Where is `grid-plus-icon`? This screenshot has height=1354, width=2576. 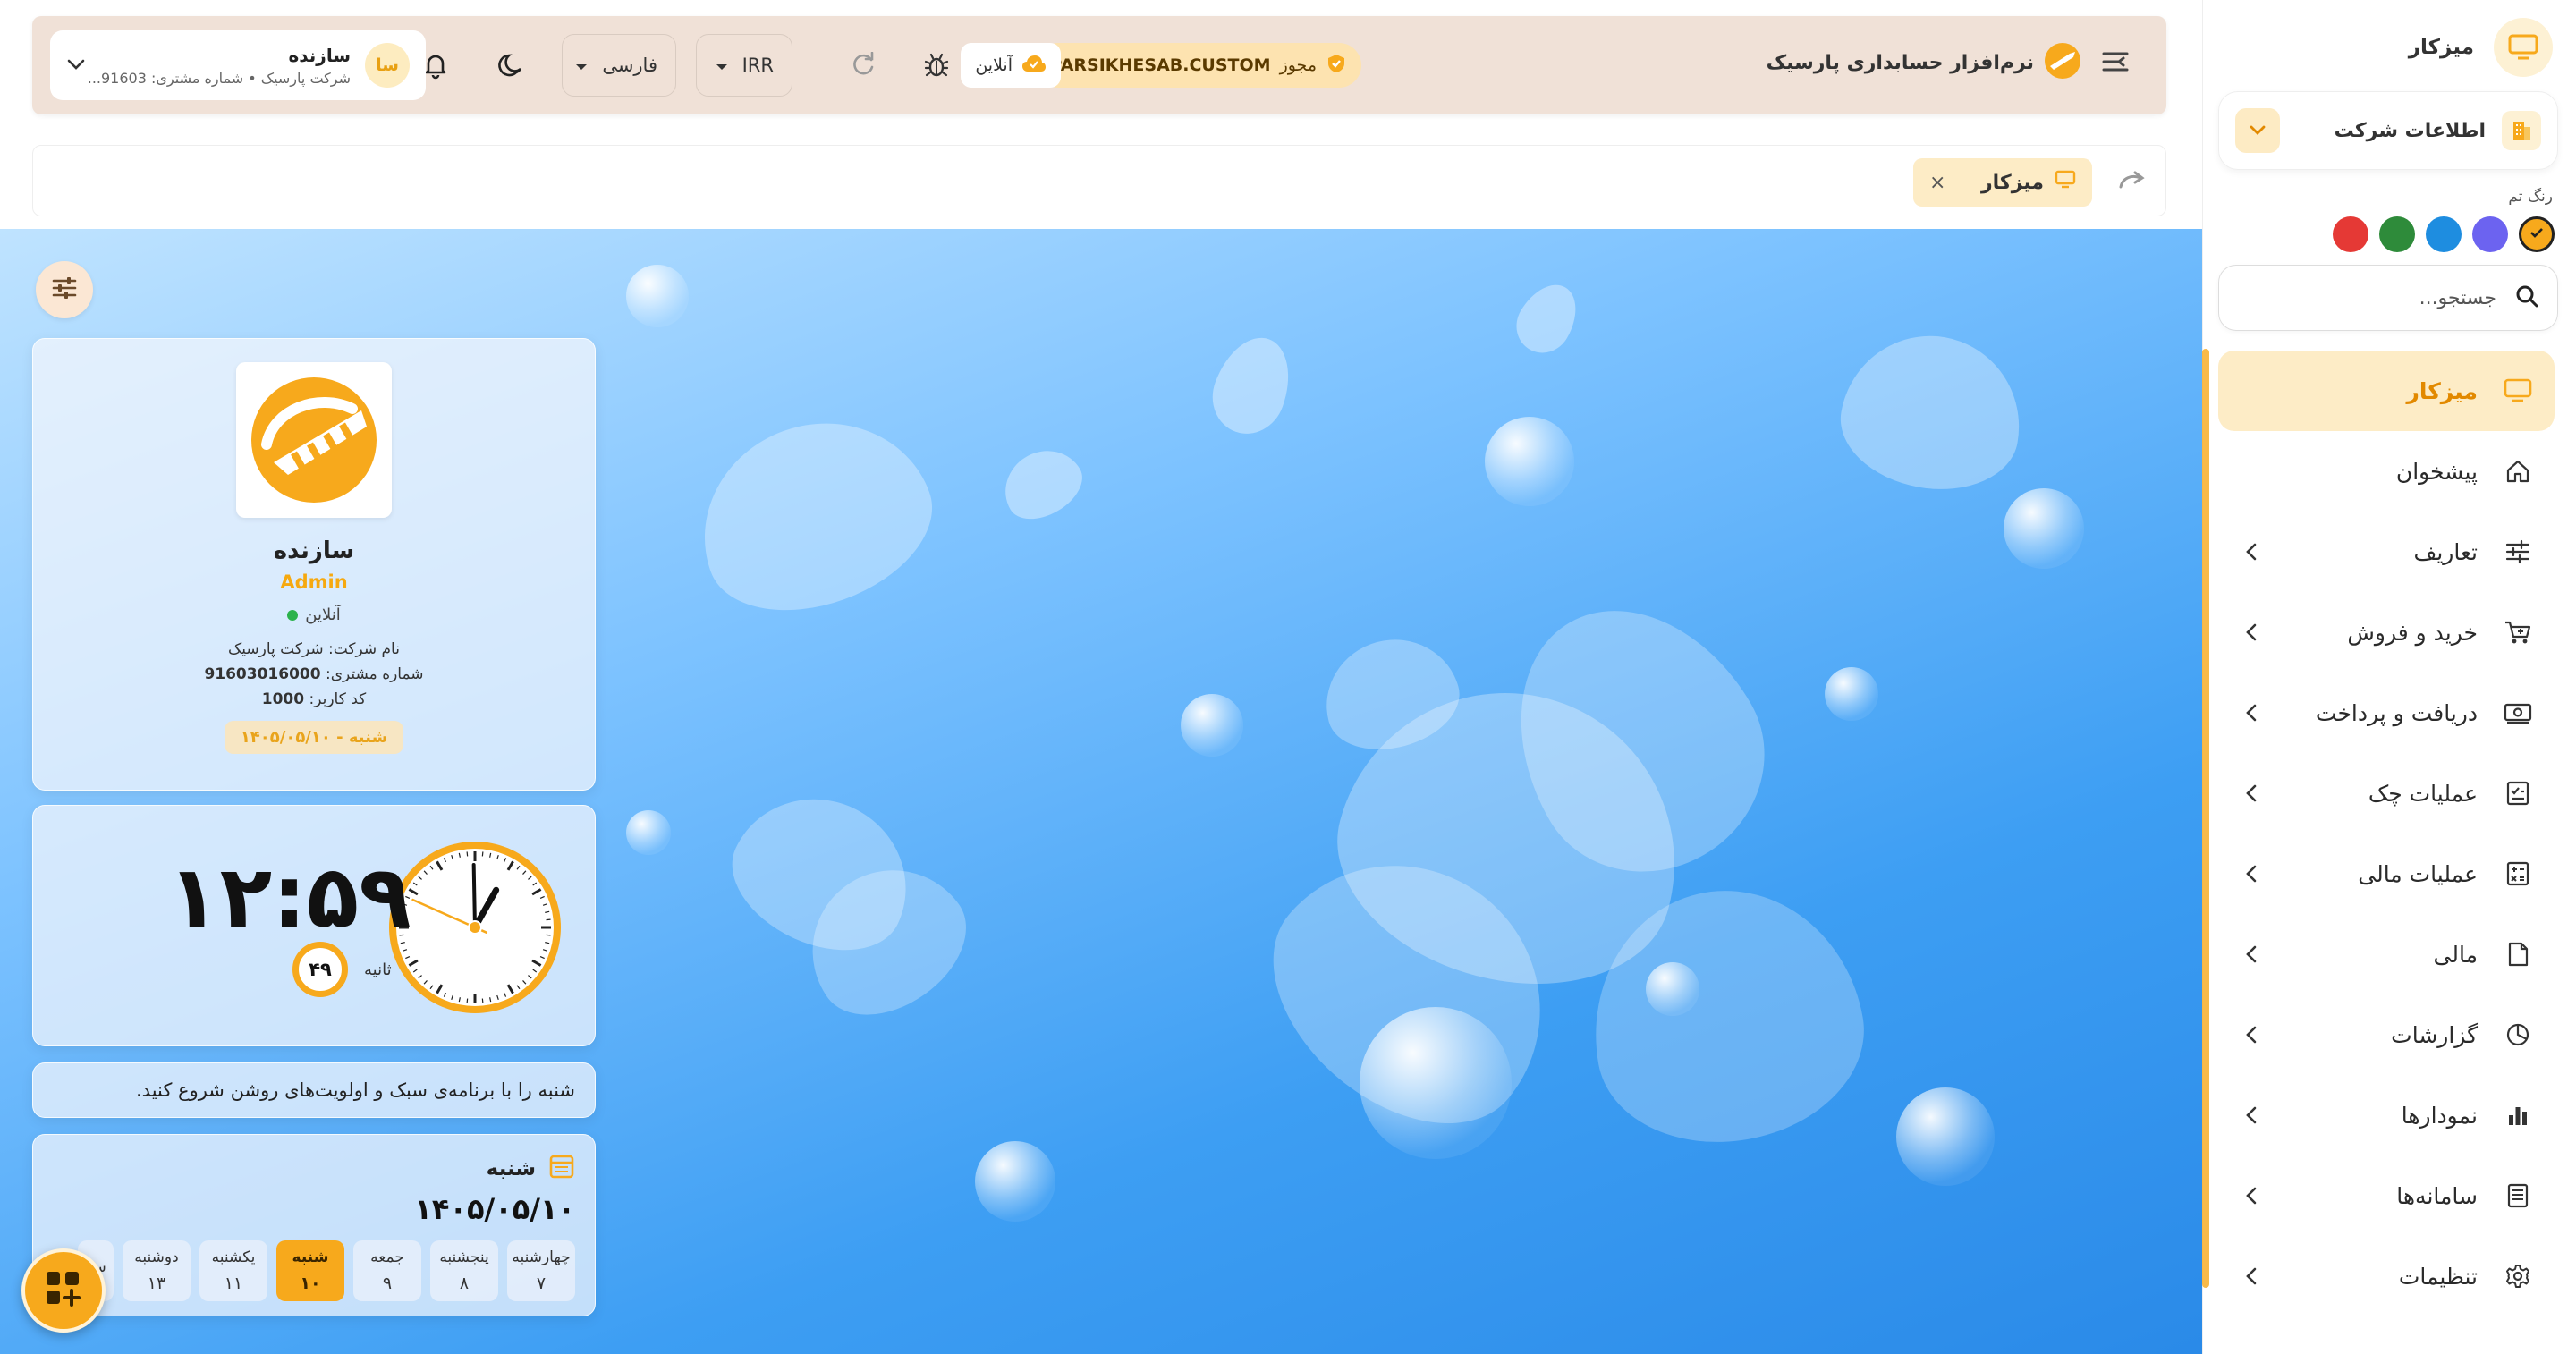
grid-plus-icon is located at coordinates (63, 1290).